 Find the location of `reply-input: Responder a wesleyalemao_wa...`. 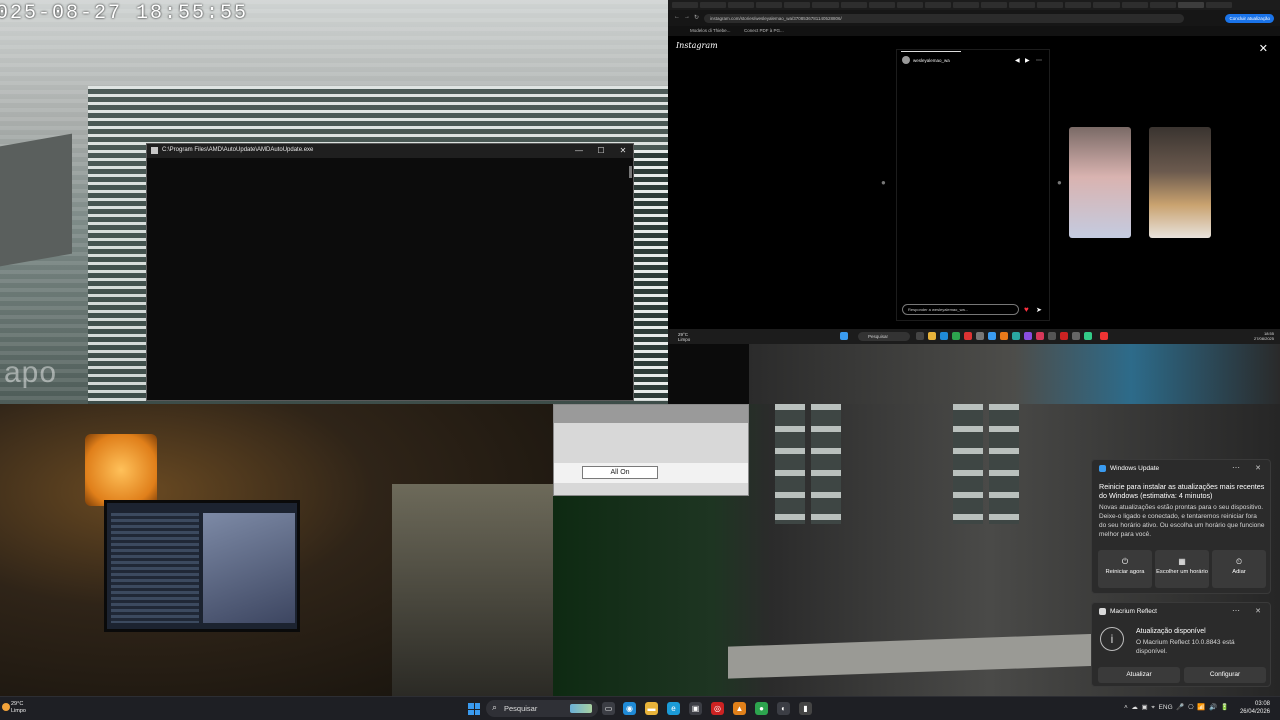

reply-input: Responder a wesleyalemao_wa... is located at coordinates (960, 309).